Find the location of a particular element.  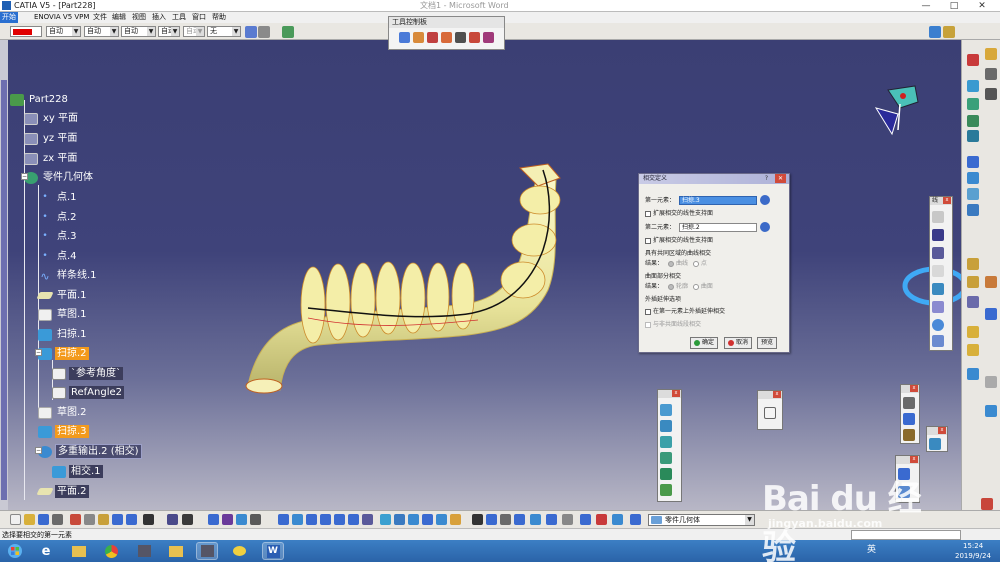

point-tool-icon is located at coordinates (938, 217).